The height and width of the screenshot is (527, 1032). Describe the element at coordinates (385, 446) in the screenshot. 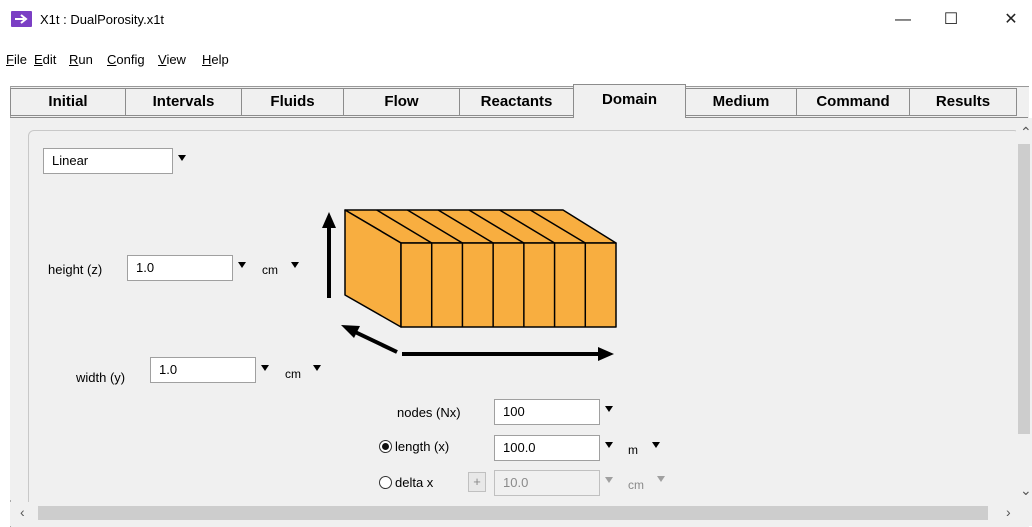

I see `length-radio` at that location.